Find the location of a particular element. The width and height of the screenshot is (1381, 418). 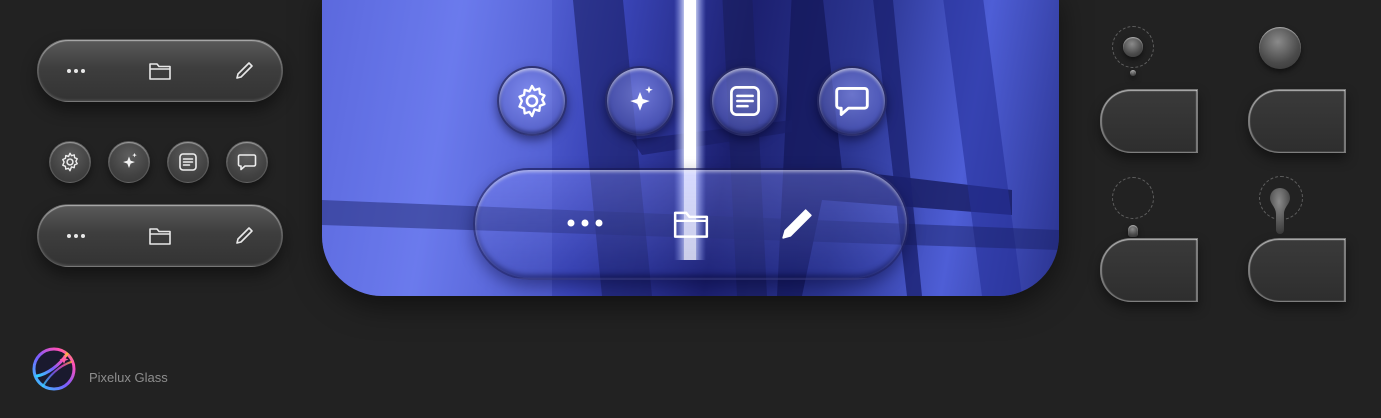

preview-folder-button is located at coordinates (691, 224).